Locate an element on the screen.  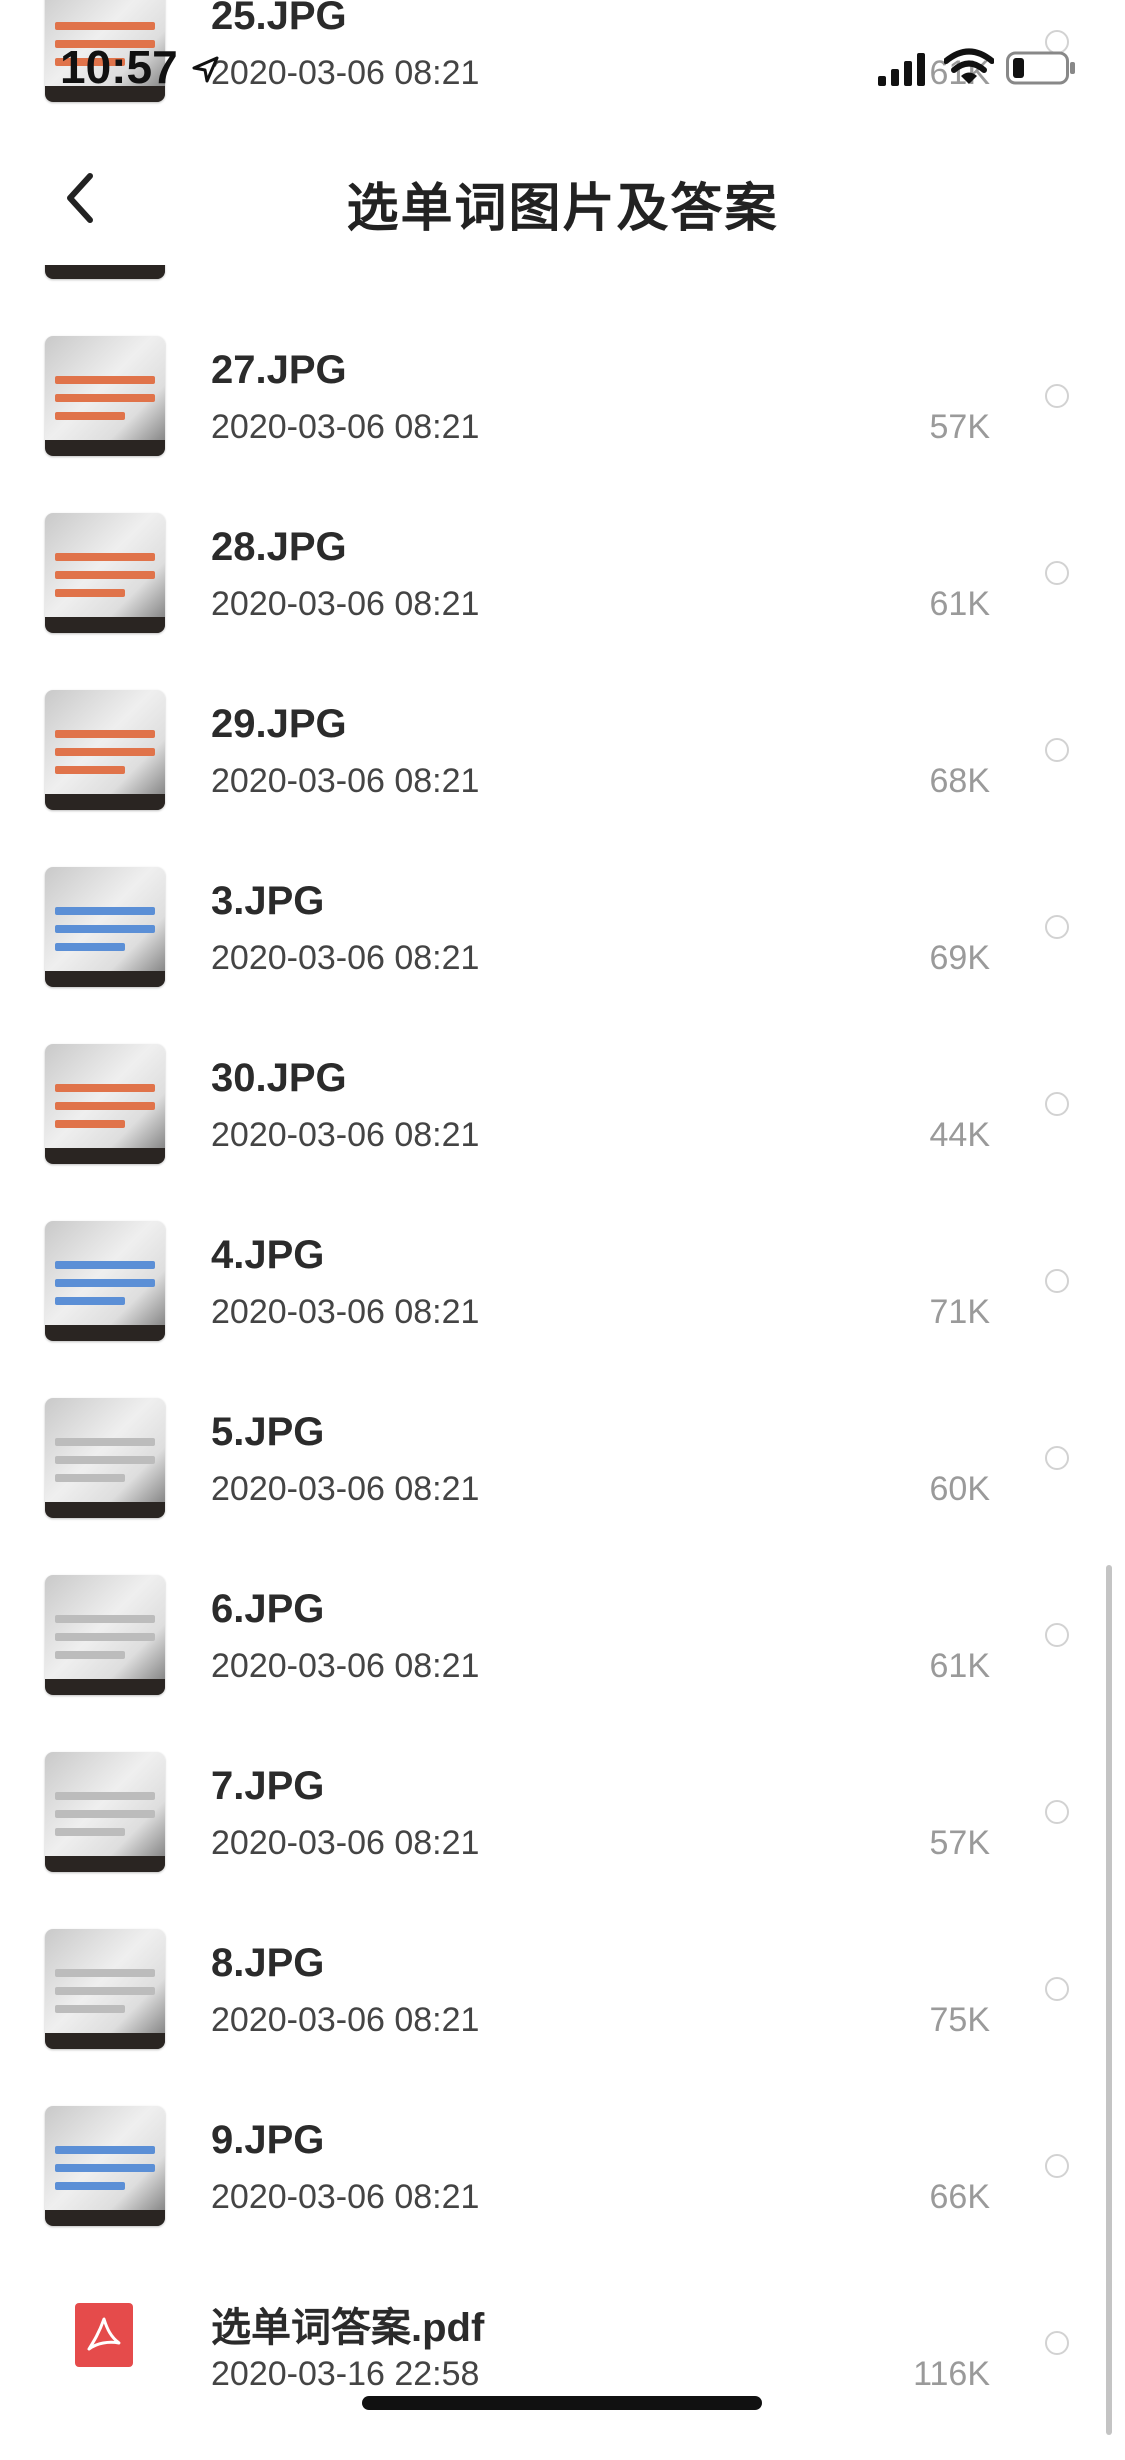
file-size: 60K is located at coordinates (960, 1489).